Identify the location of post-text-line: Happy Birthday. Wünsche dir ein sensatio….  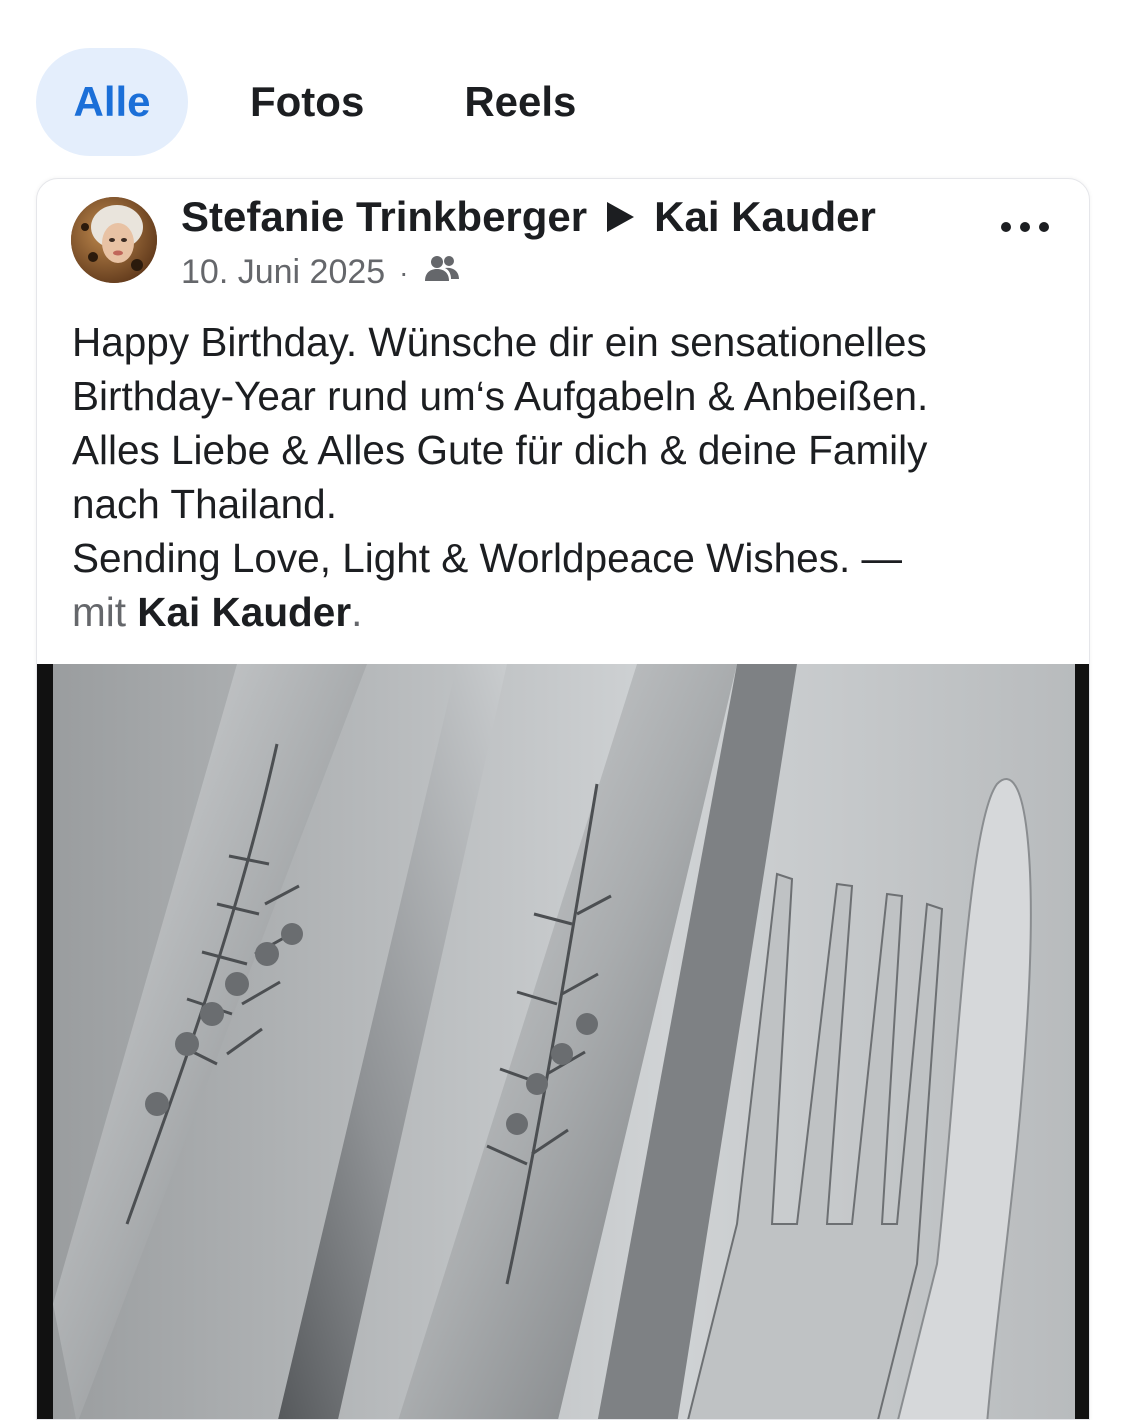
(499, 342).